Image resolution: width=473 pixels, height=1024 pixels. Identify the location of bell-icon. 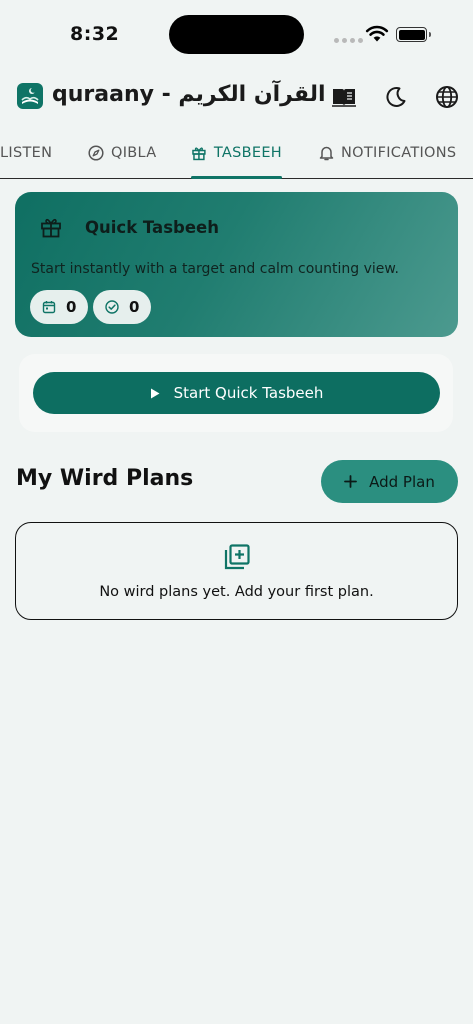
(326, 153).